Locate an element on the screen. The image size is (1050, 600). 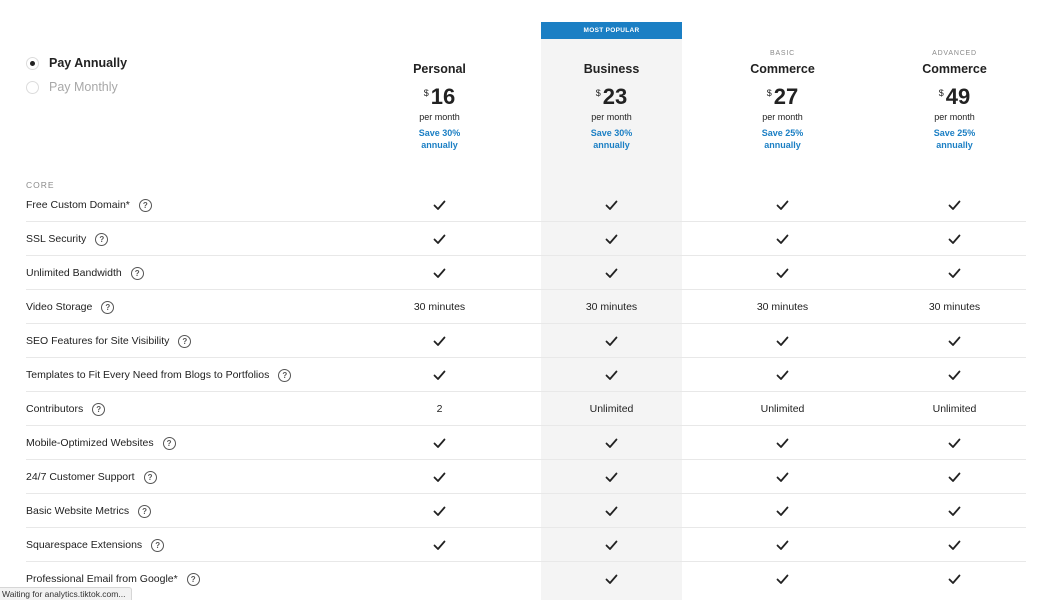
feature-name: Basic Website Metrics? is located at coordinates (89, 511).